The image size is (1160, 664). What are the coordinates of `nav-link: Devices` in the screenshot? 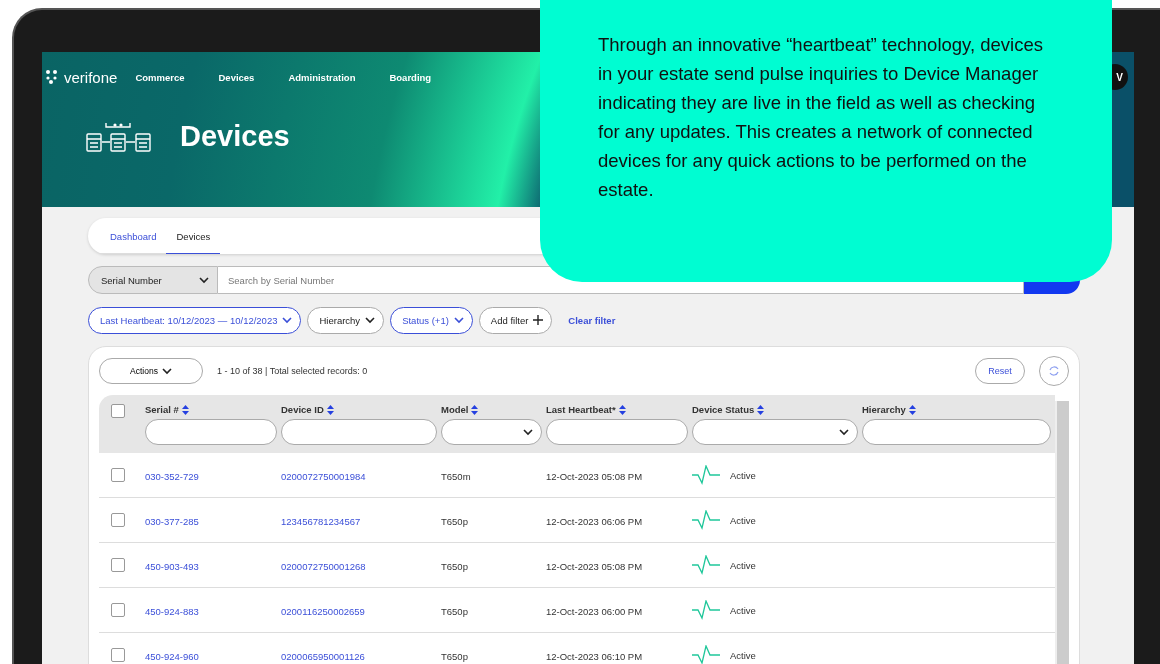 It's located at (236, 77).